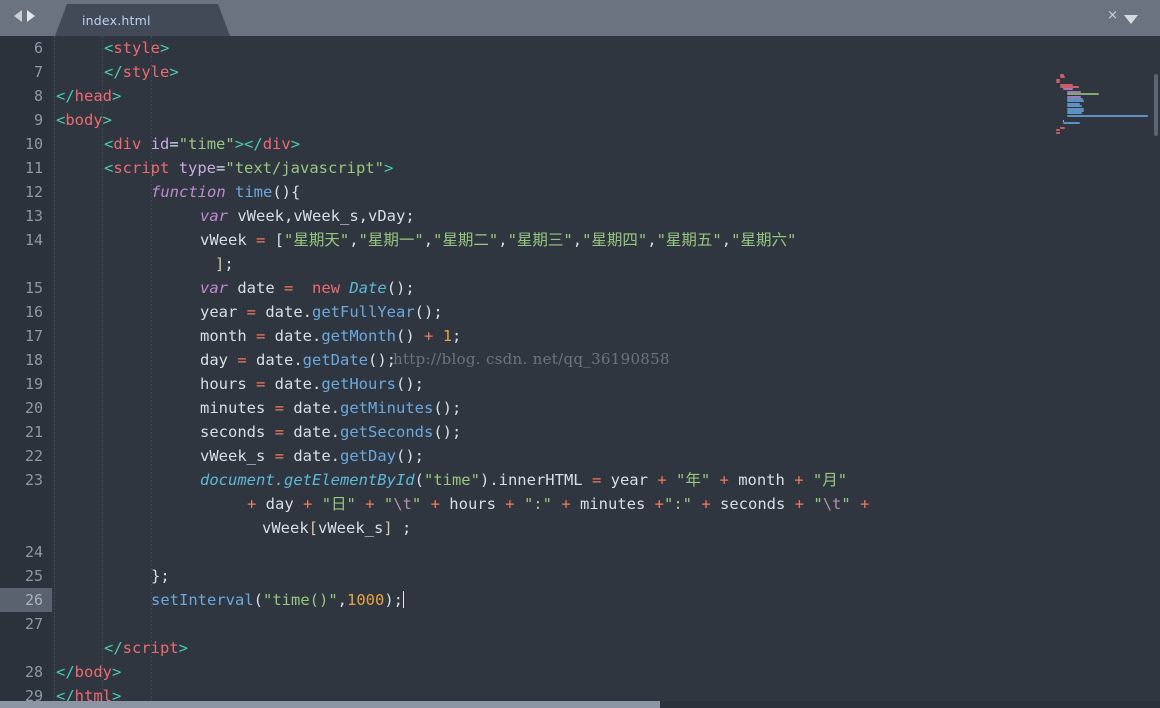 Image resolution: width=1160 pixels, height=708 pixels. What do you see at coordinates (307, 288) in the screenshot?
I see `code-line: var date = new Date();` at bounding box center [307, 288].